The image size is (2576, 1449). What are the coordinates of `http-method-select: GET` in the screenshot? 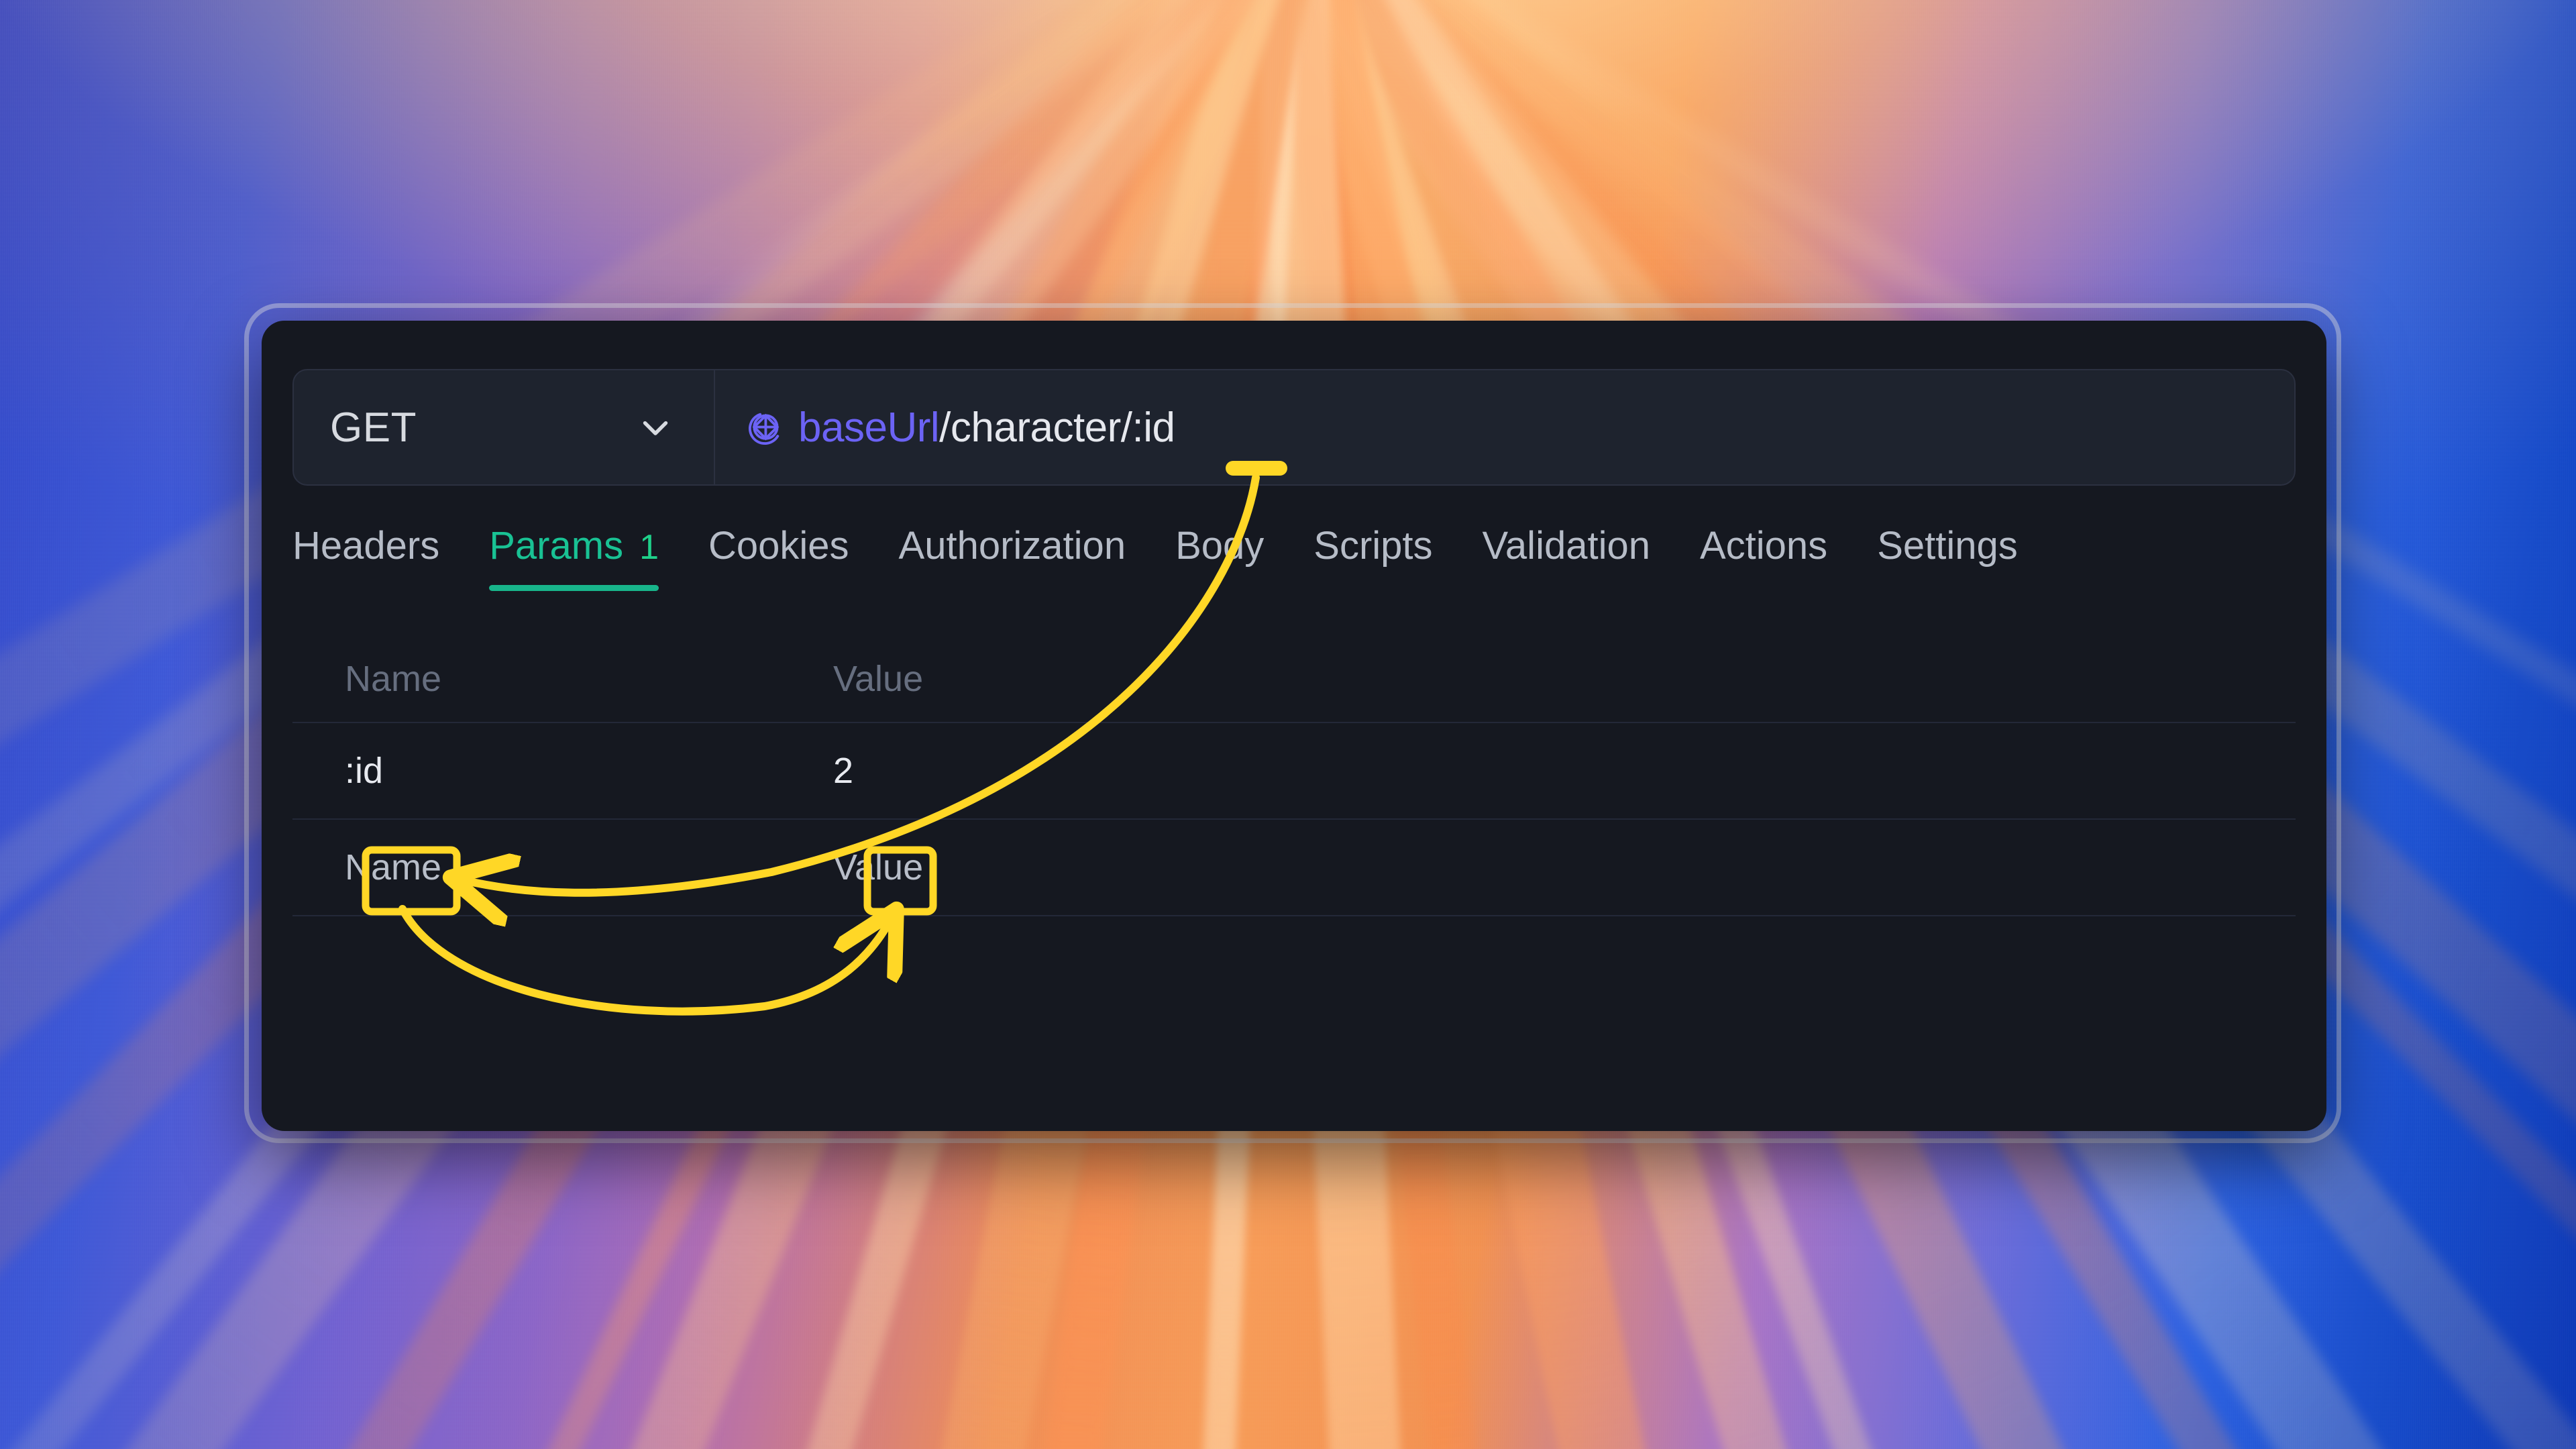 It's located at (504, 427).